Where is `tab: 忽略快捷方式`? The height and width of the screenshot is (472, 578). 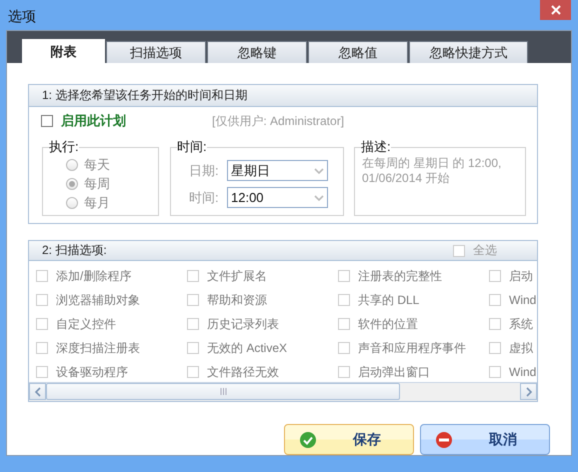
tab: 忽略快捷方式 is located at coordinates (468, 52).